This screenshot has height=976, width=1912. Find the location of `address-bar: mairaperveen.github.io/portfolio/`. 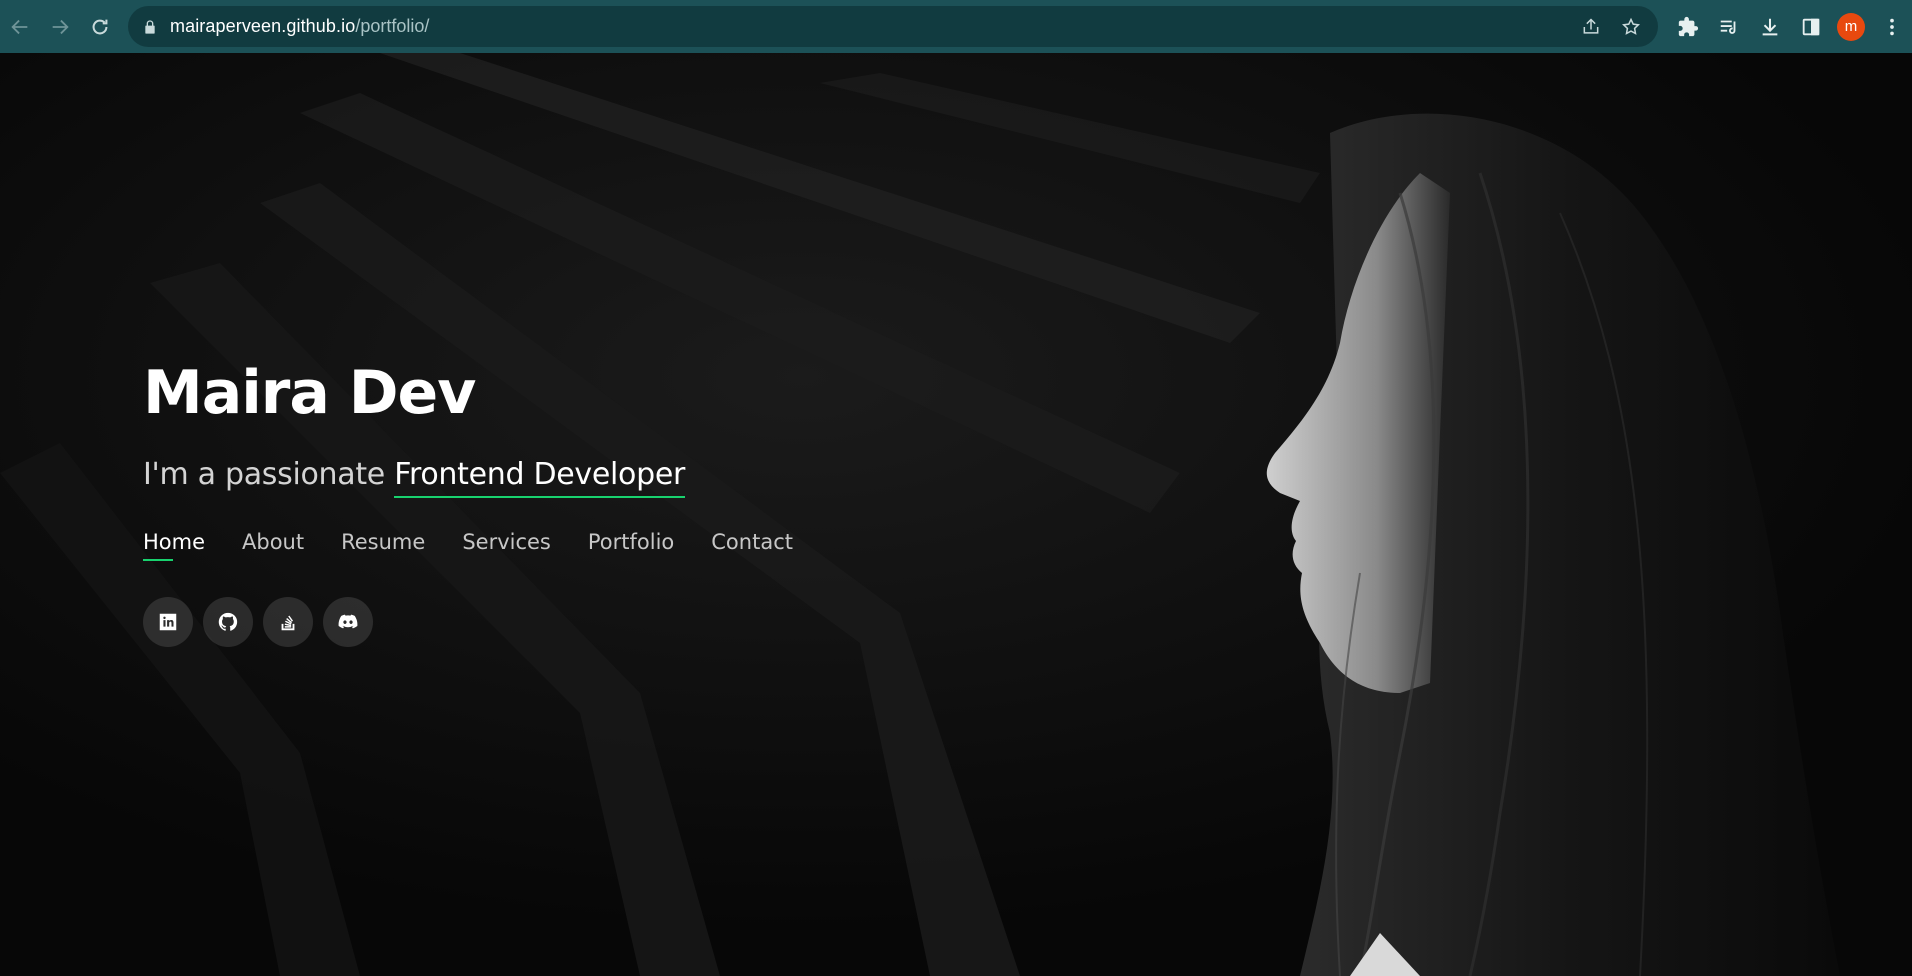

address-bar: mairaperveen.github.io/portfolio/ is located at coordinates (893, 26).